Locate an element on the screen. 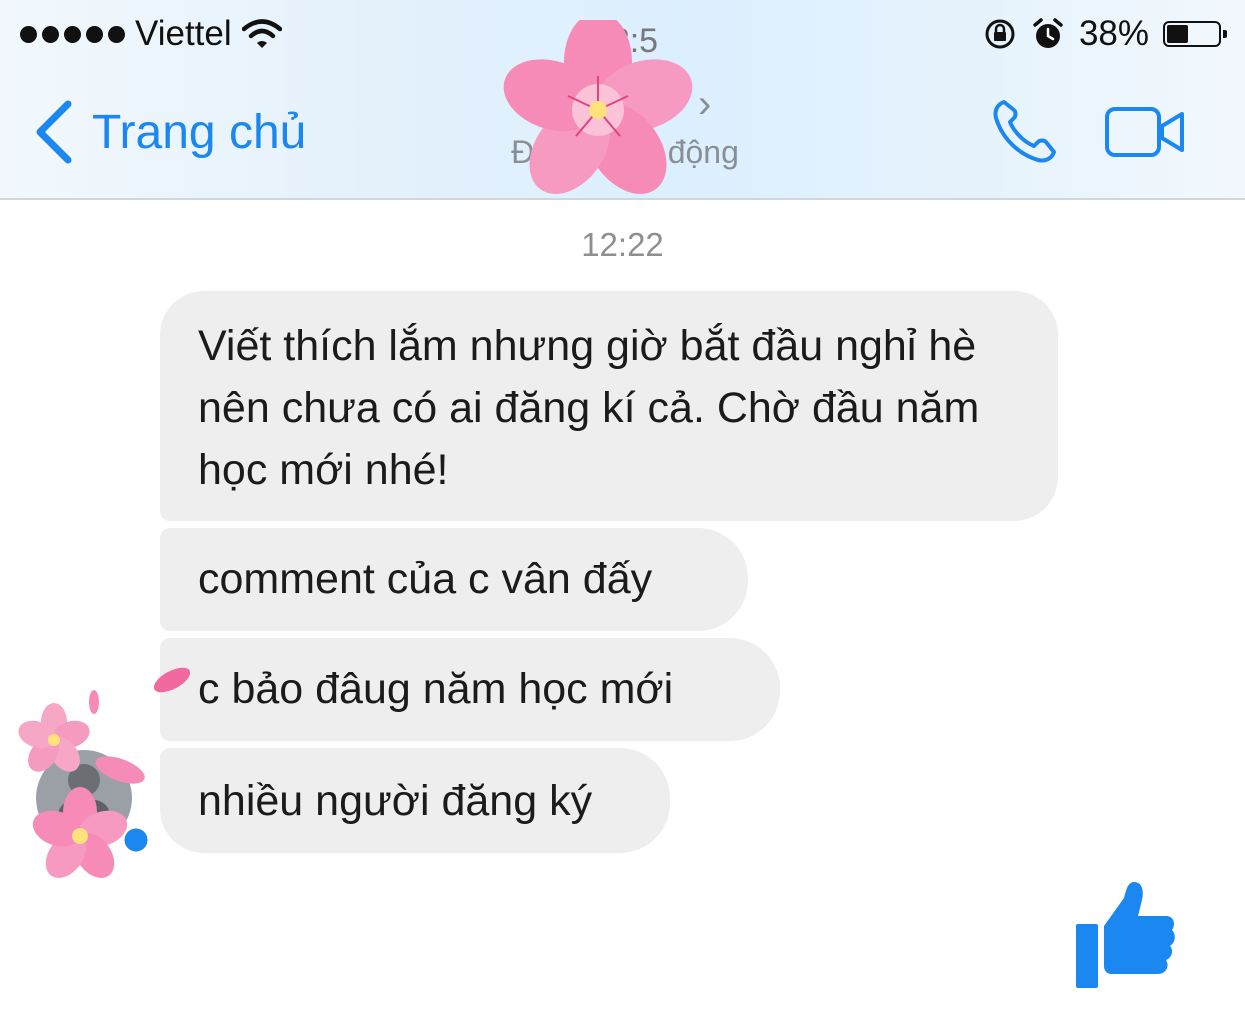 The height and width of the screenshot is (1010, 1245). back-label: Trang chủ is located at coordinates (199, 132).